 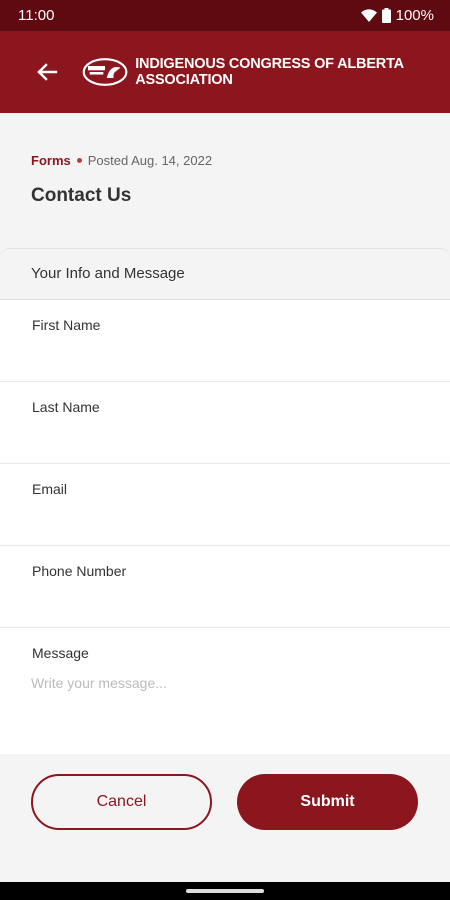 What do you see at coordinates (66, 407) in the screenshot?
I see `last-name-label: Last Name` at bounding box center [66, 407].